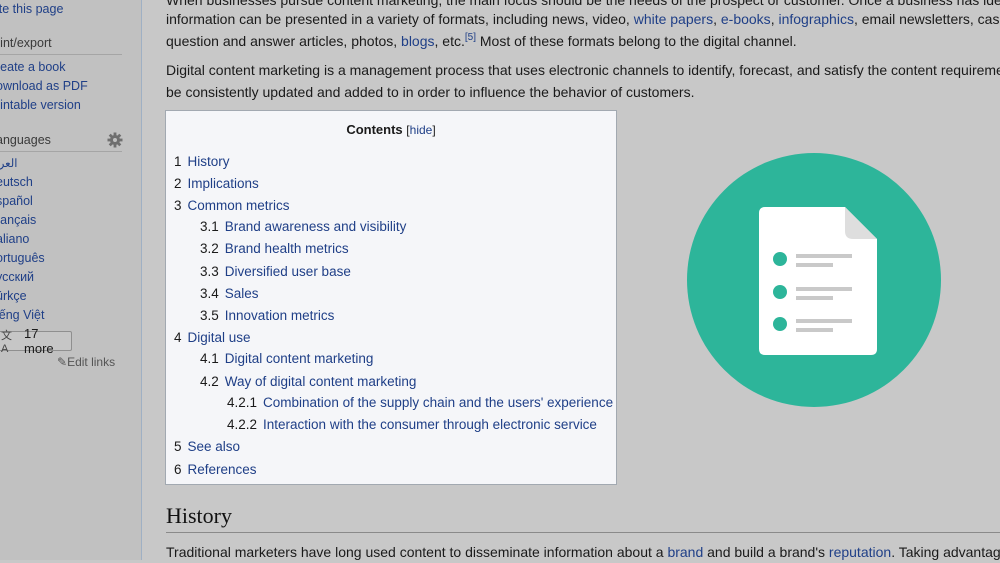  What do you see at coordinates (321, 381) in the screenshot?
I see `toc-item-link: Way of digital content marketing` at bounding box center [321, 381].